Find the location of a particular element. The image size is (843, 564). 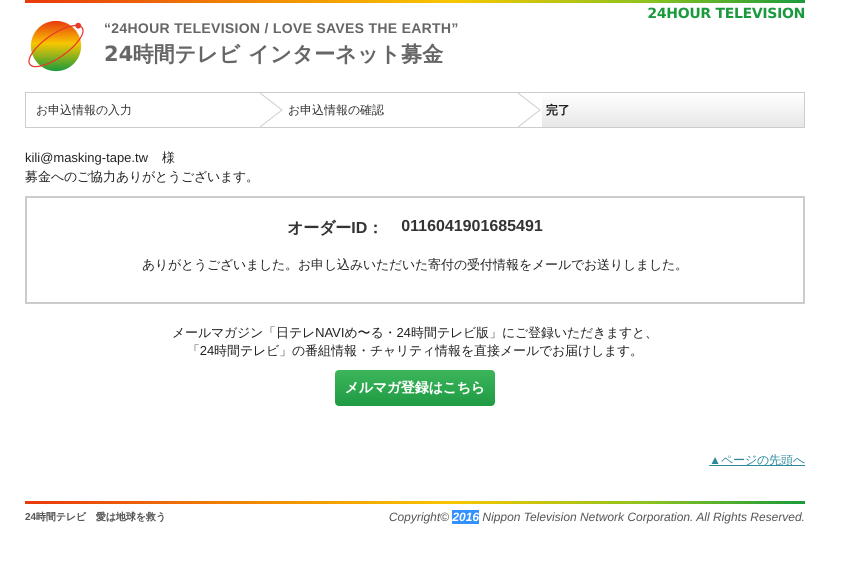

copyright-text: Copyright© 2016 Nippon Television Network Corporation. All Rights Reserved. is located at coordinates (596, 517).